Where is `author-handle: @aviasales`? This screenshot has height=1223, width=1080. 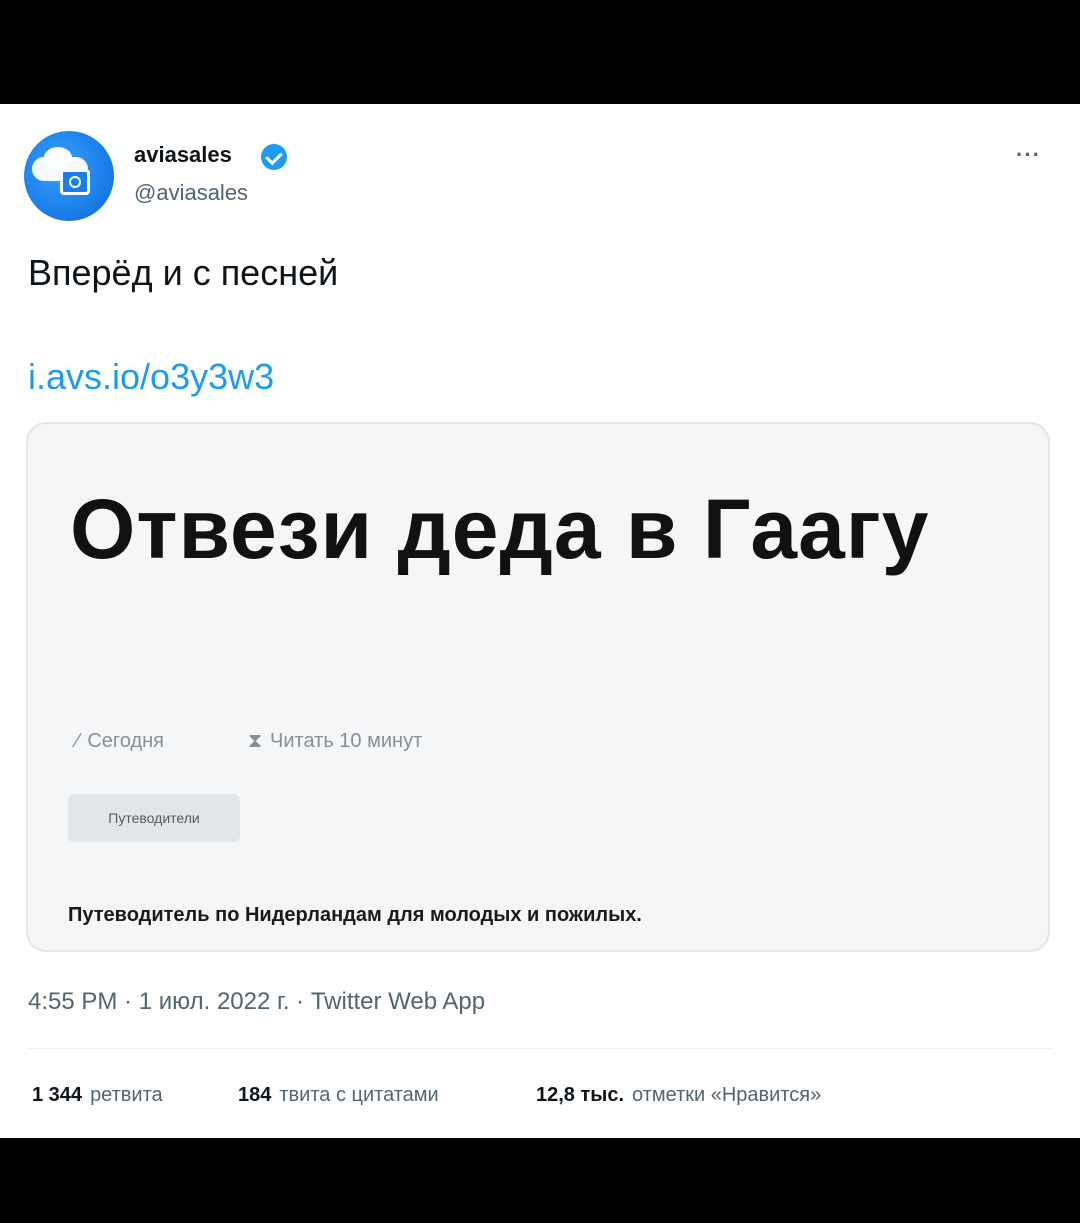 author-handle: @aviasales is located at coordinates (191, 193).